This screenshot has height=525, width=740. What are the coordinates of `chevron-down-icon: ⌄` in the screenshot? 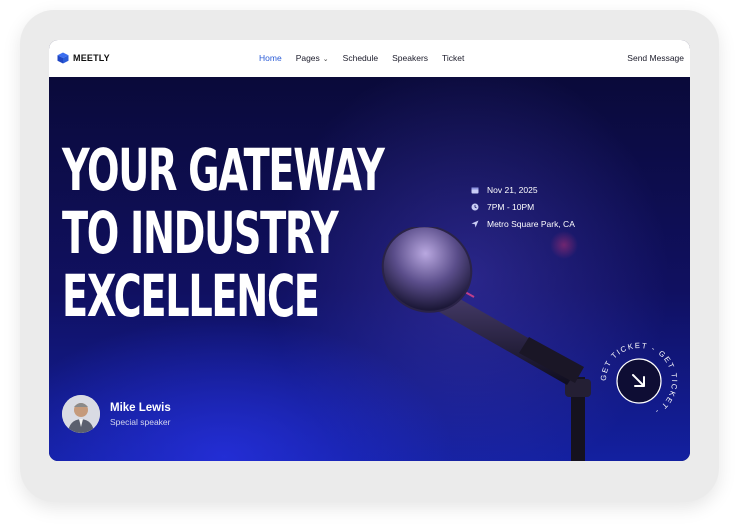 It's located at (325, 59).